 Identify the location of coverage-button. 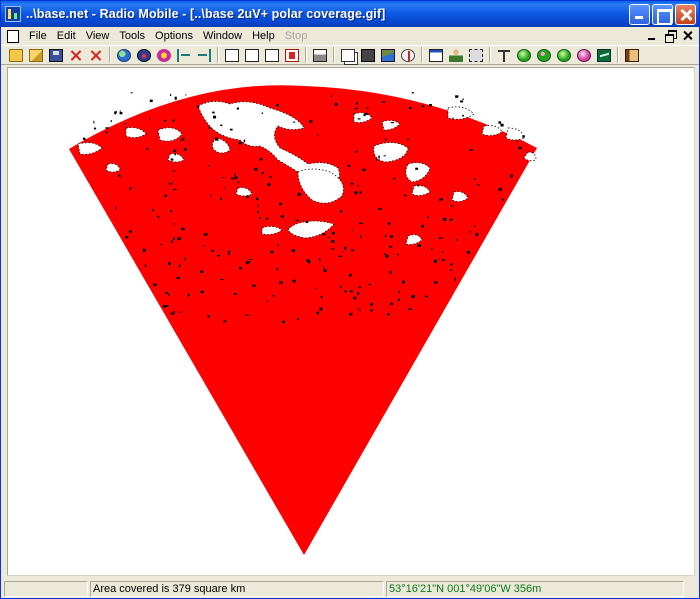
(163, 55).